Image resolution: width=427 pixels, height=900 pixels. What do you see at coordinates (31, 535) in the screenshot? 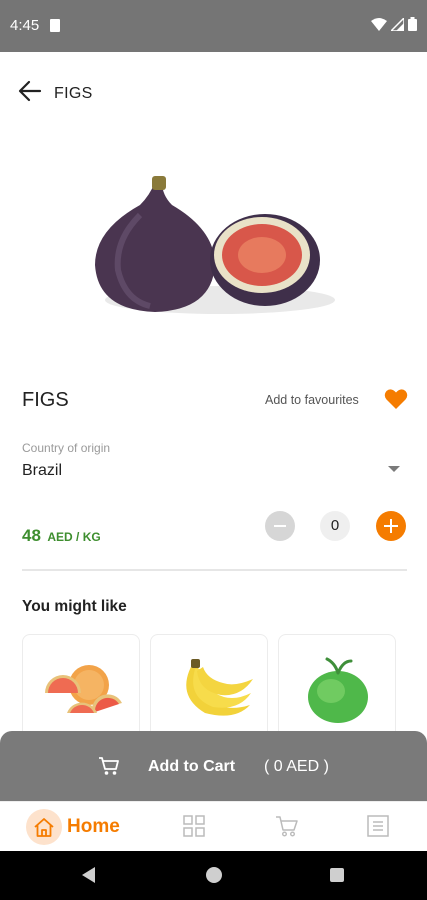
I see `price-amount: 48` at bounding box center [31, 535].